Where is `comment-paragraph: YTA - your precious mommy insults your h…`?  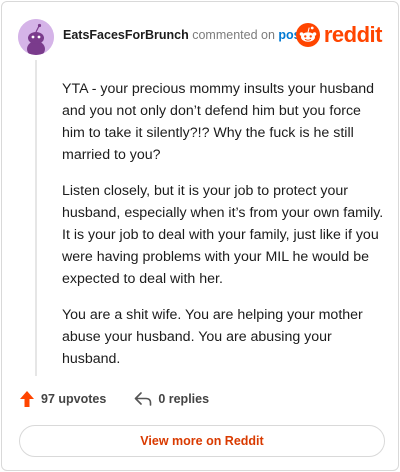 comment-paragraph: YTA - your precious mommy insults your h… is located at coordinates (218, 122).